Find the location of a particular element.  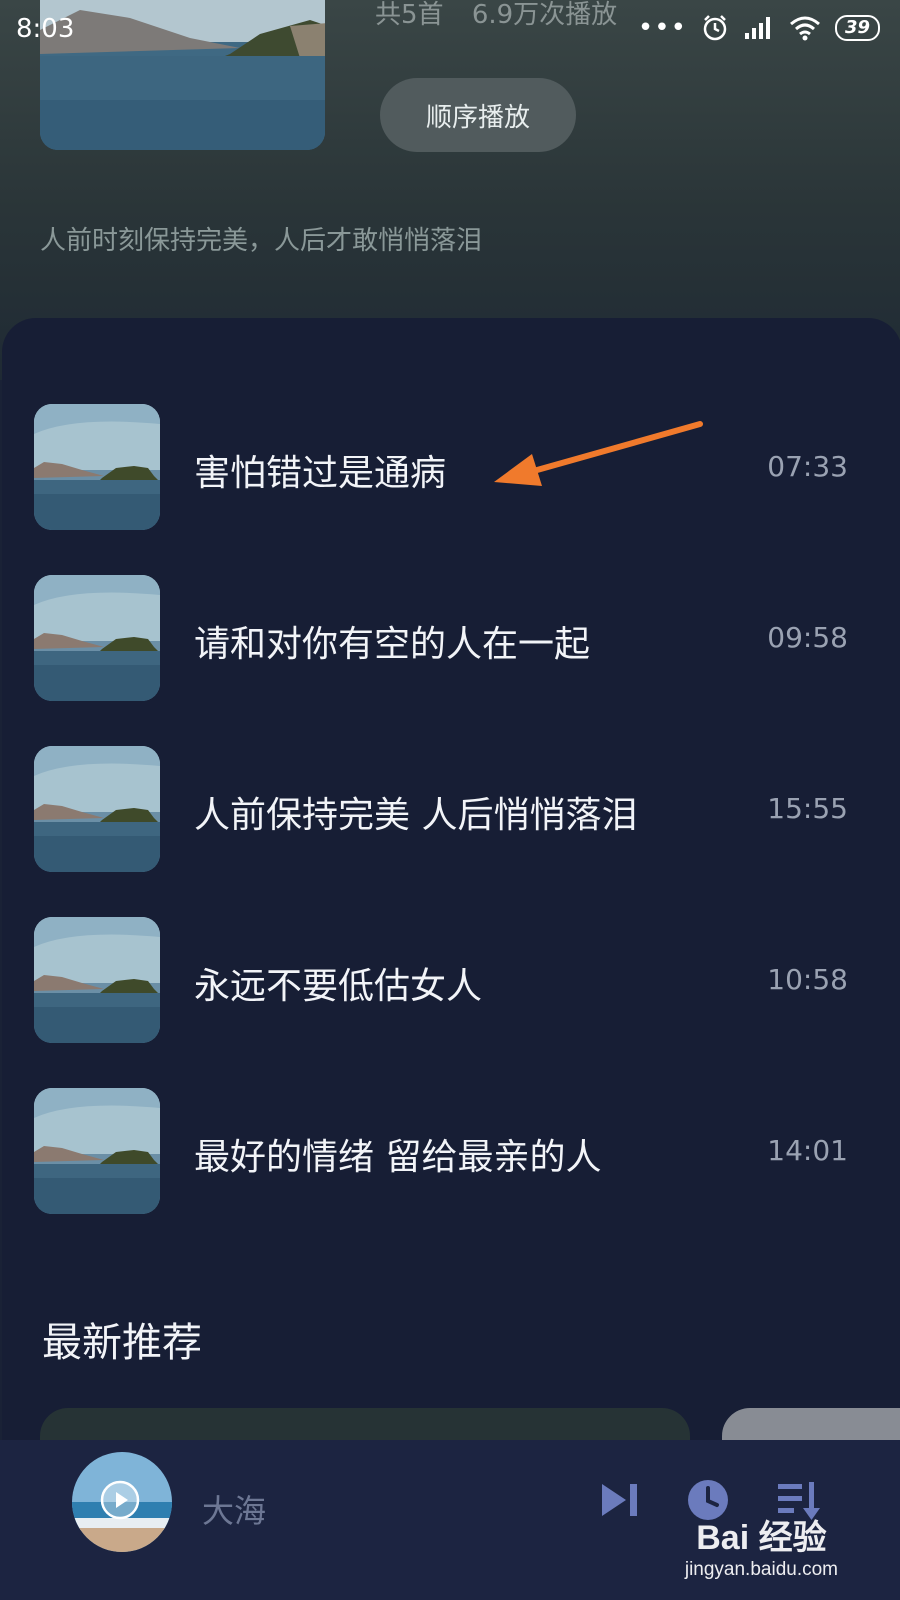

song-title: 请和对你有空的人在一起 is located at coordinates (392, 644).